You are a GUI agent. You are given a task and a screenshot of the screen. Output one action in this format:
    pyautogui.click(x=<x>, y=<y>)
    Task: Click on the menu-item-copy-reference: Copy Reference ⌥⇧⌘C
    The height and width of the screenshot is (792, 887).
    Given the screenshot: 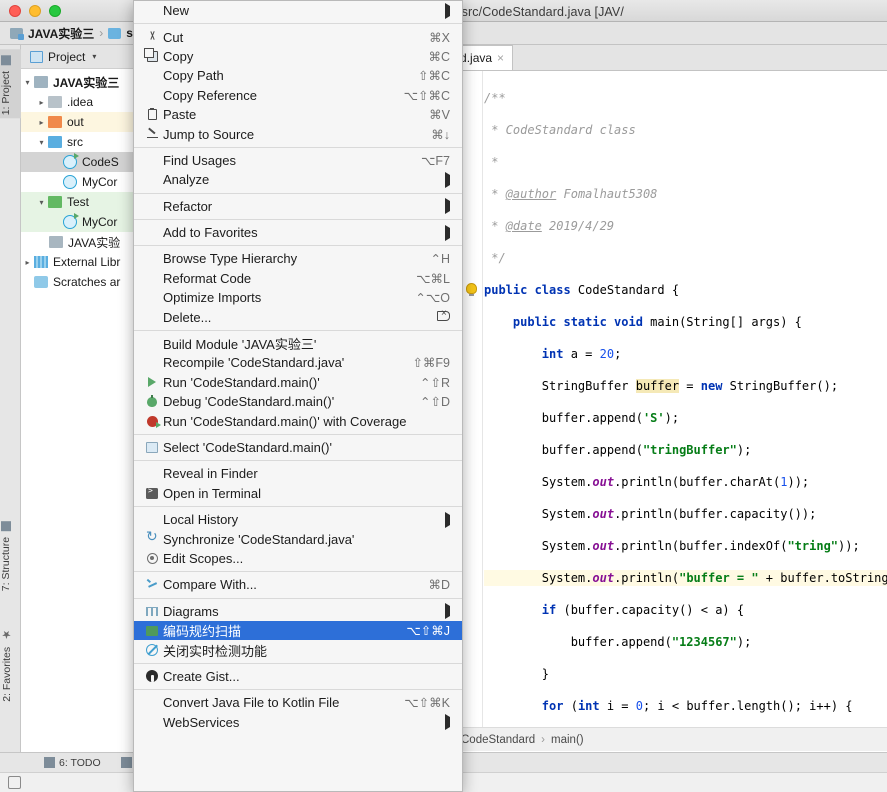 What is the action you would take?
    pyautogui.click(x=298, y=95)
    